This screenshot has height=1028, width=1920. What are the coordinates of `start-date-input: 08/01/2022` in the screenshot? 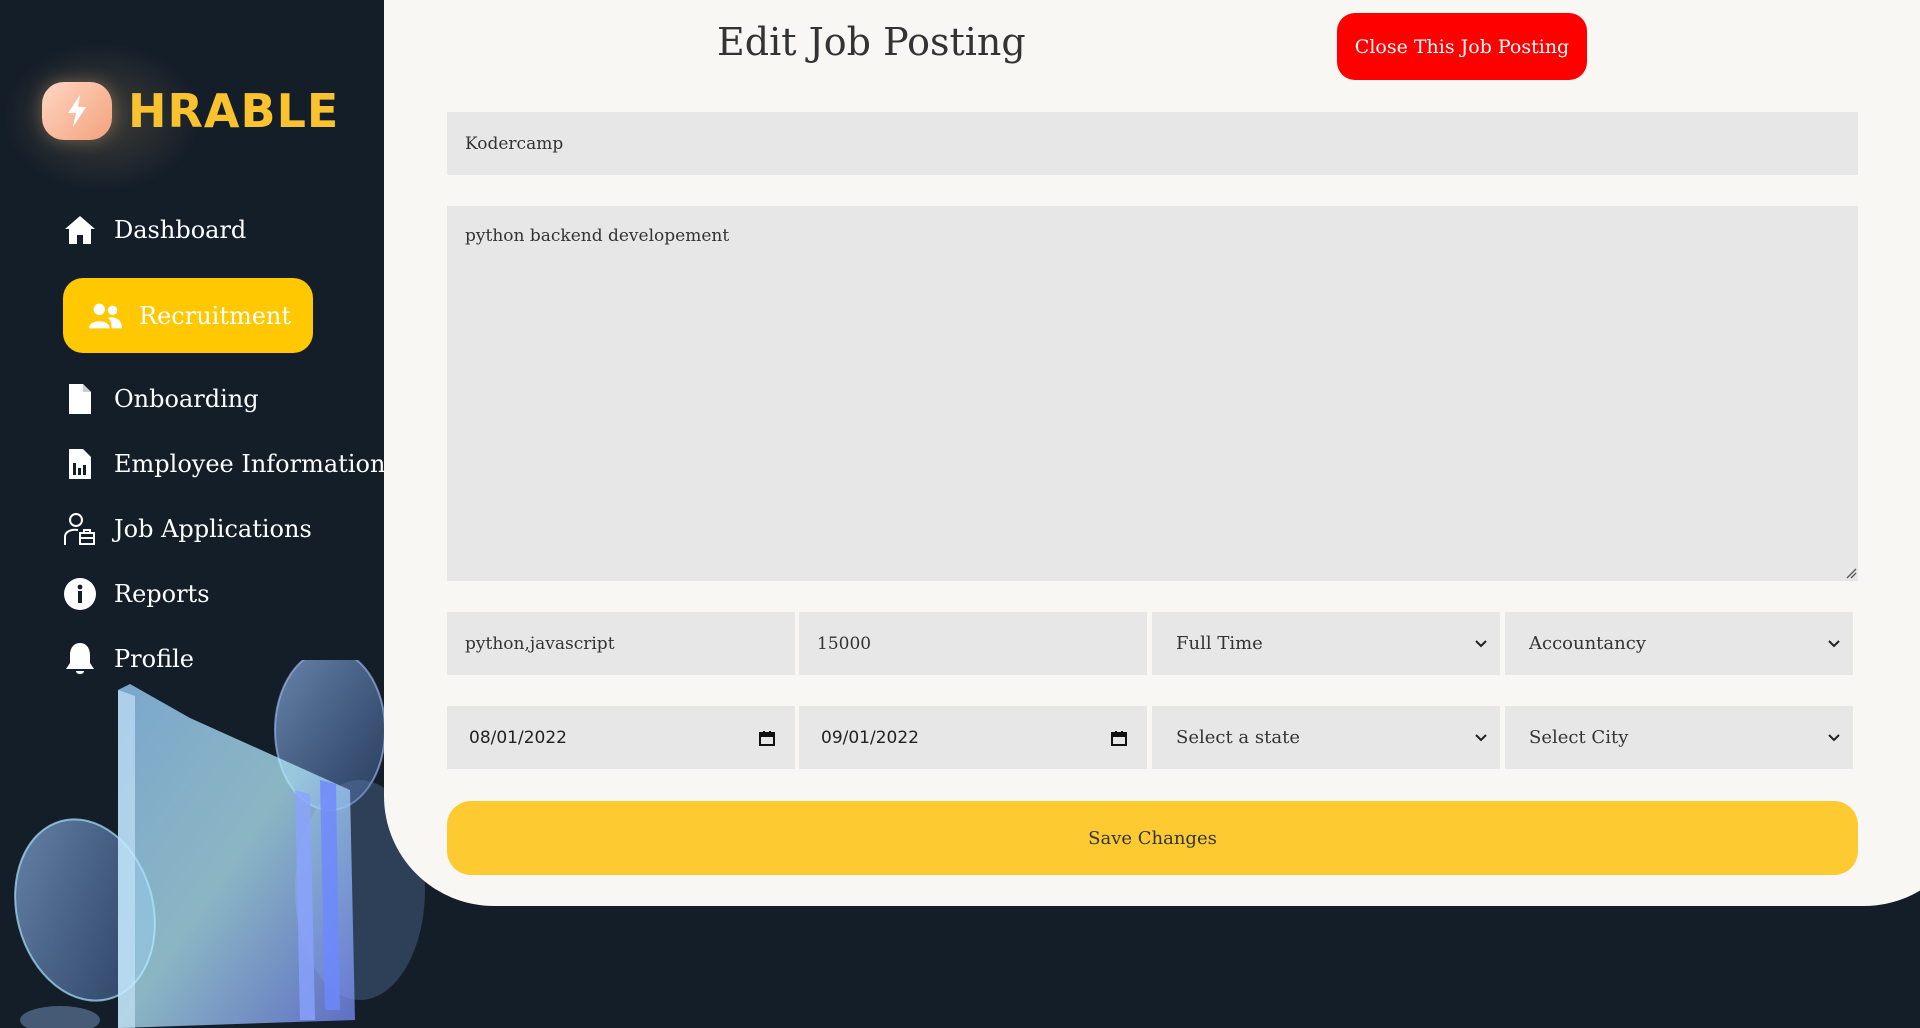 It's located at (621, 737).